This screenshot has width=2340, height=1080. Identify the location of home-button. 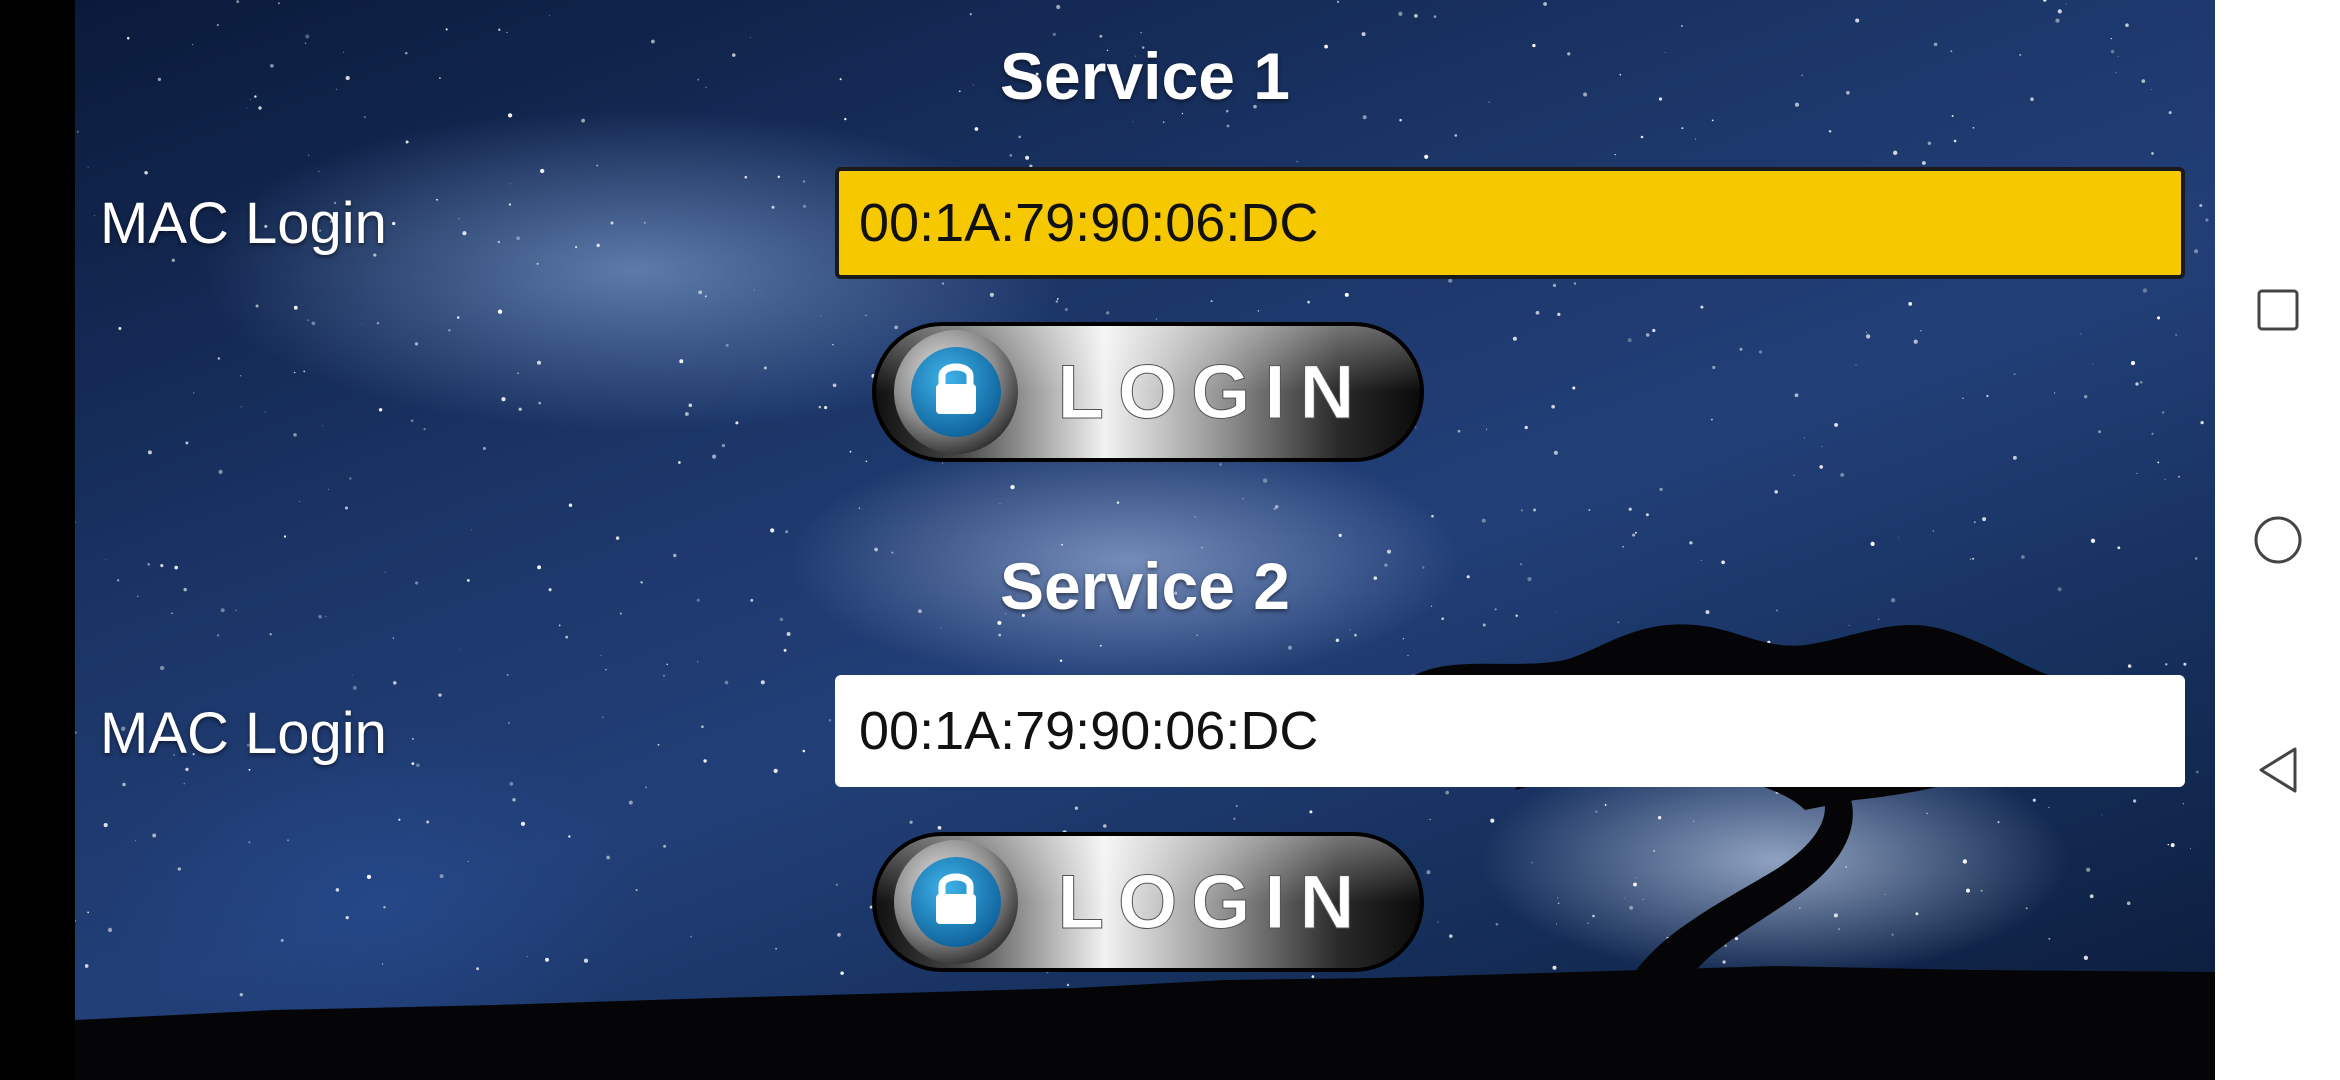
(2277, 540).